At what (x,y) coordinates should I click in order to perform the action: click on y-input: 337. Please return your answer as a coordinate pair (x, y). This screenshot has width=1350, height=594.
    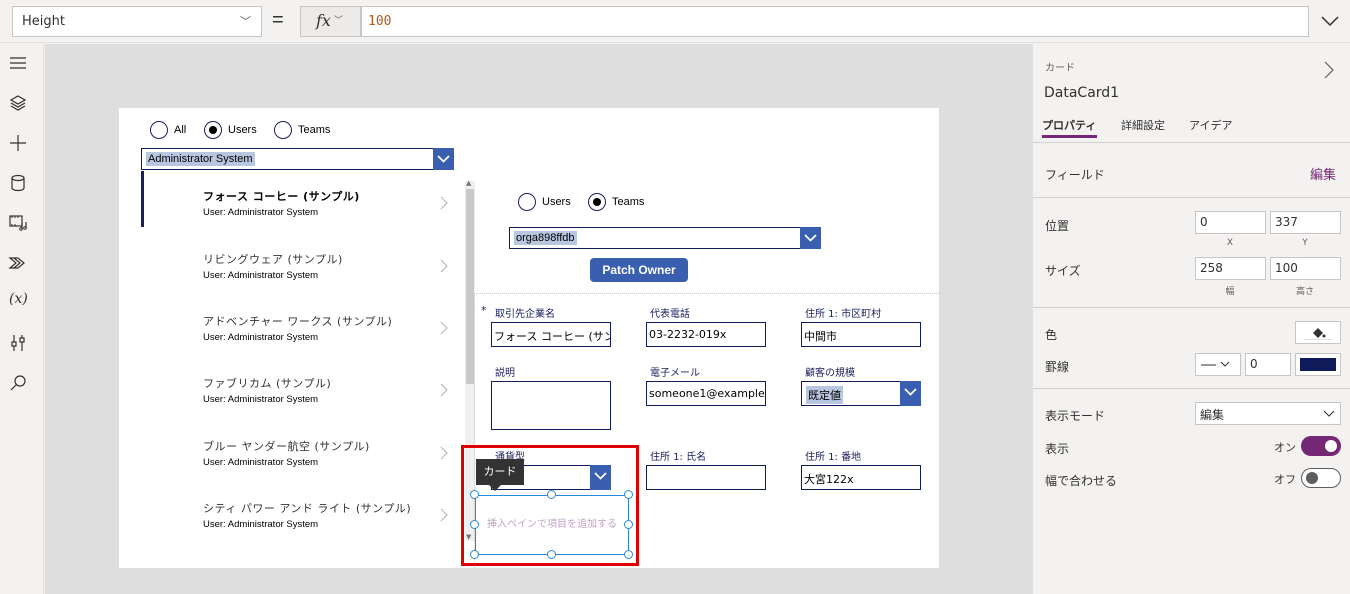
    Looking at the image, I should click on (1305, 222).